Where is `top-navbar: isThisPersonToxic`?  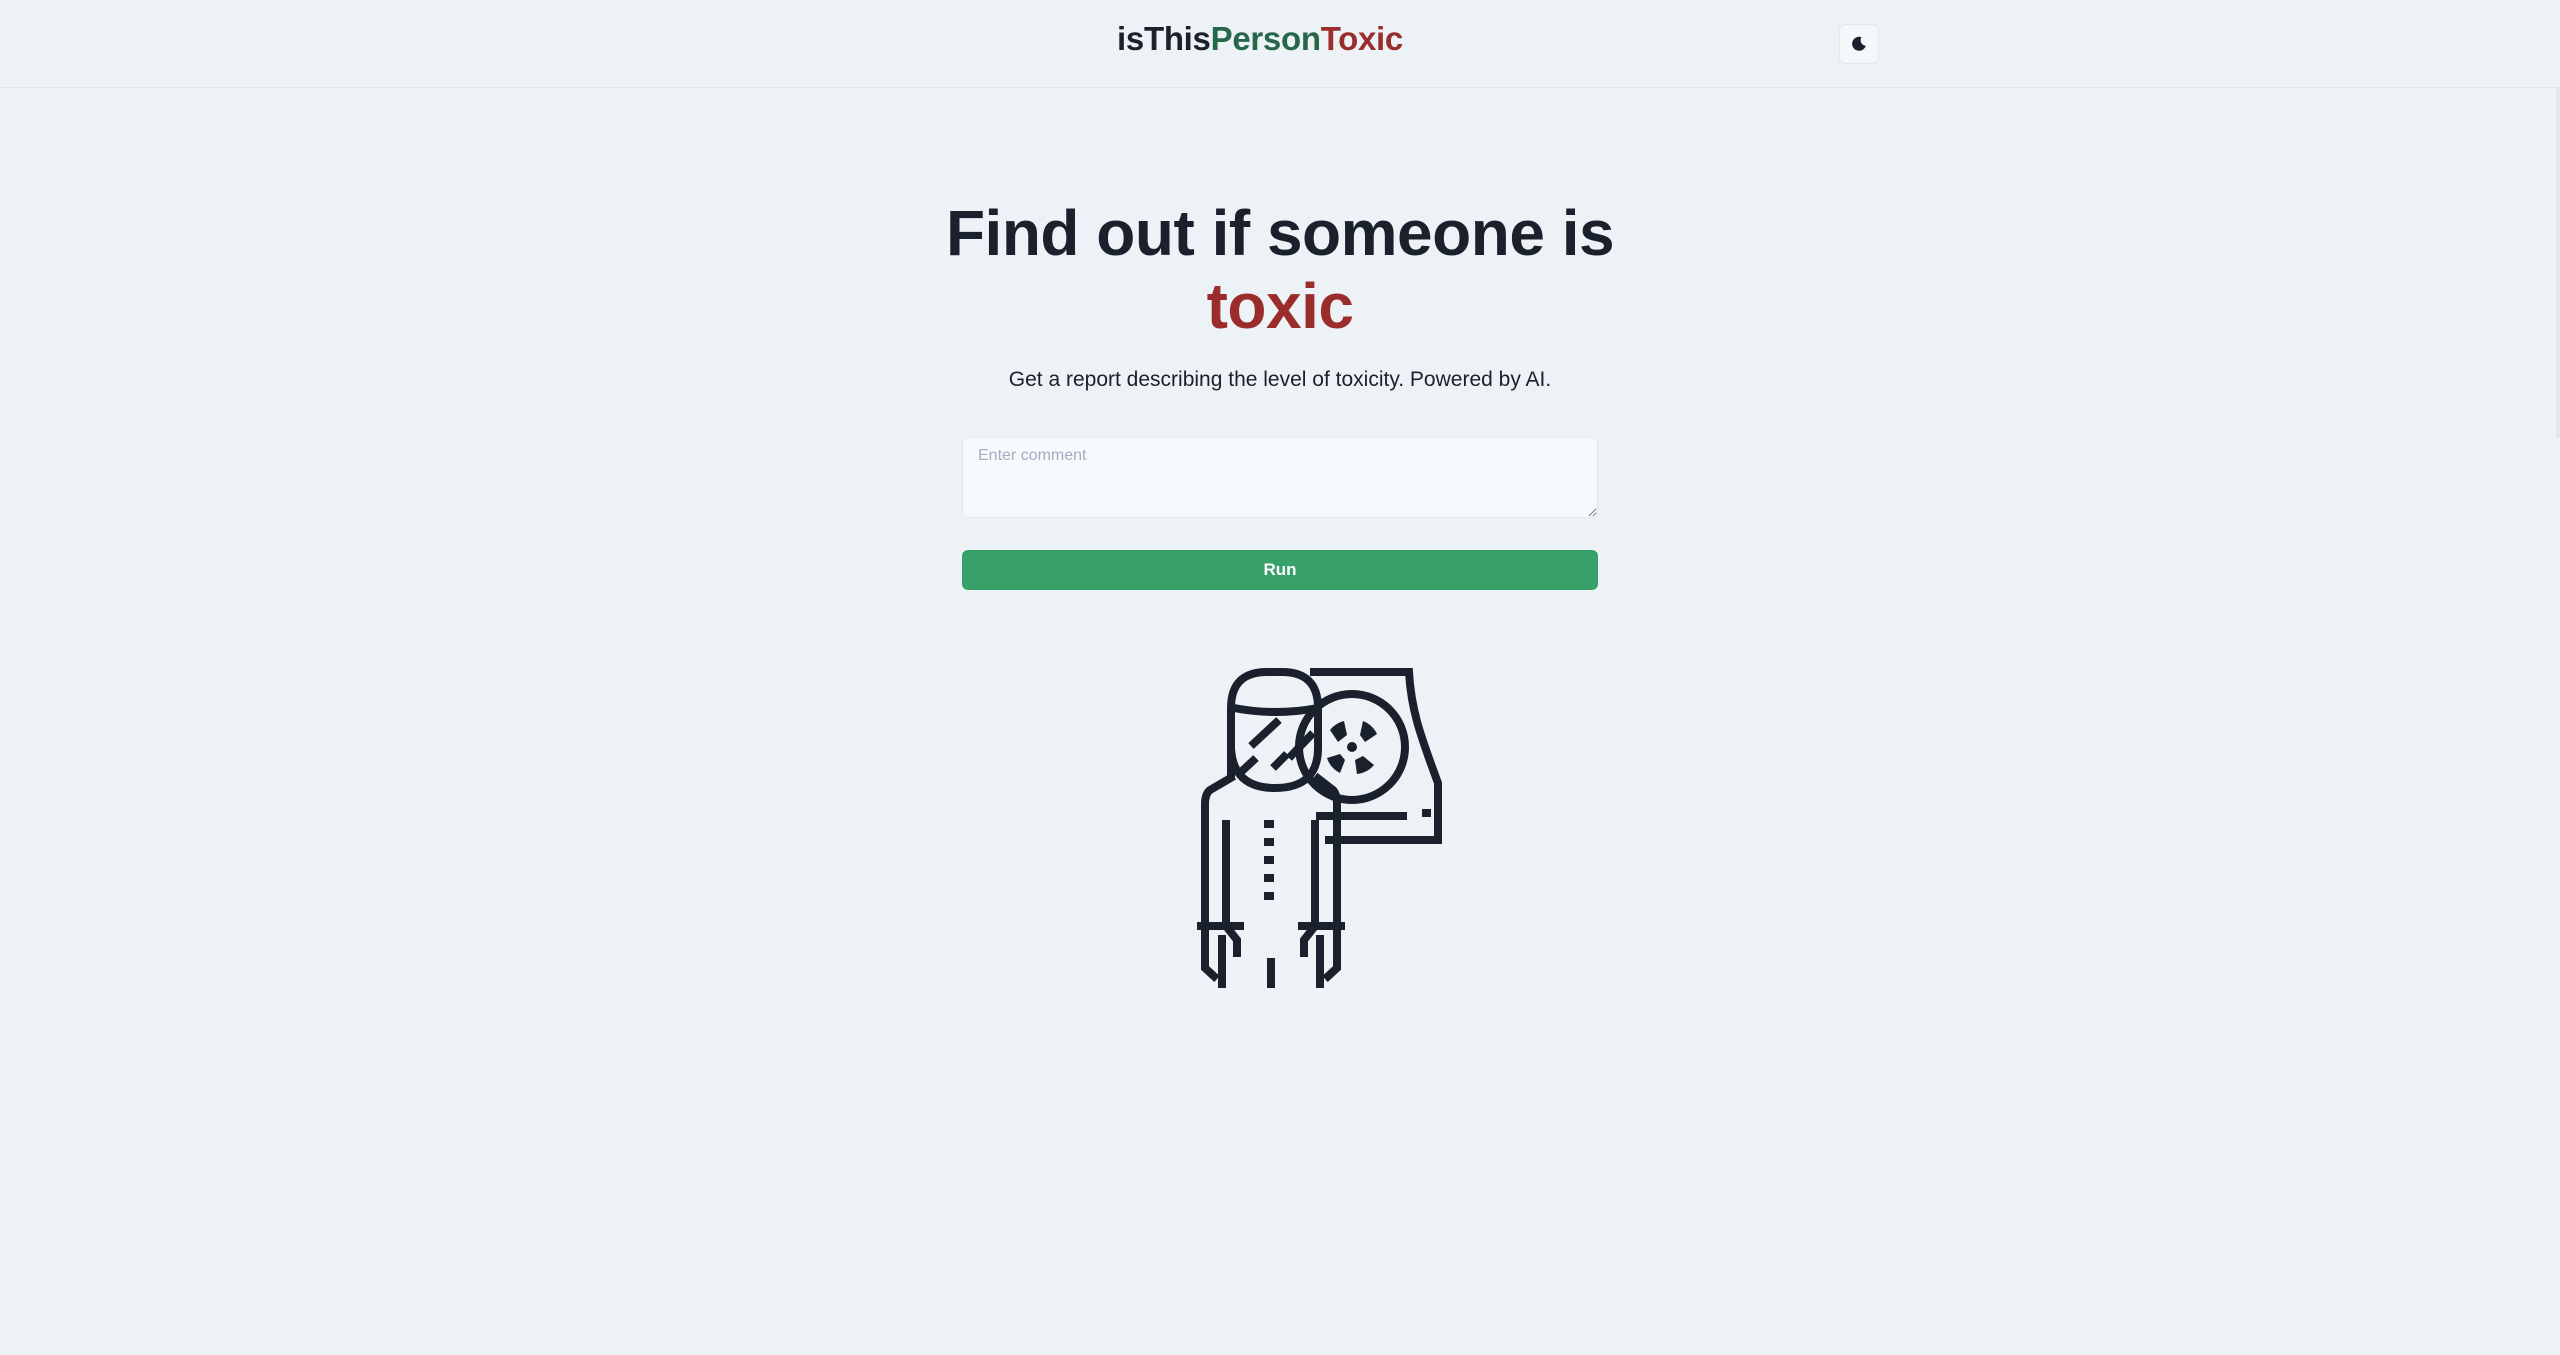
top-navbar: isThisPersonToxic is located at coordinates (1280, 44).